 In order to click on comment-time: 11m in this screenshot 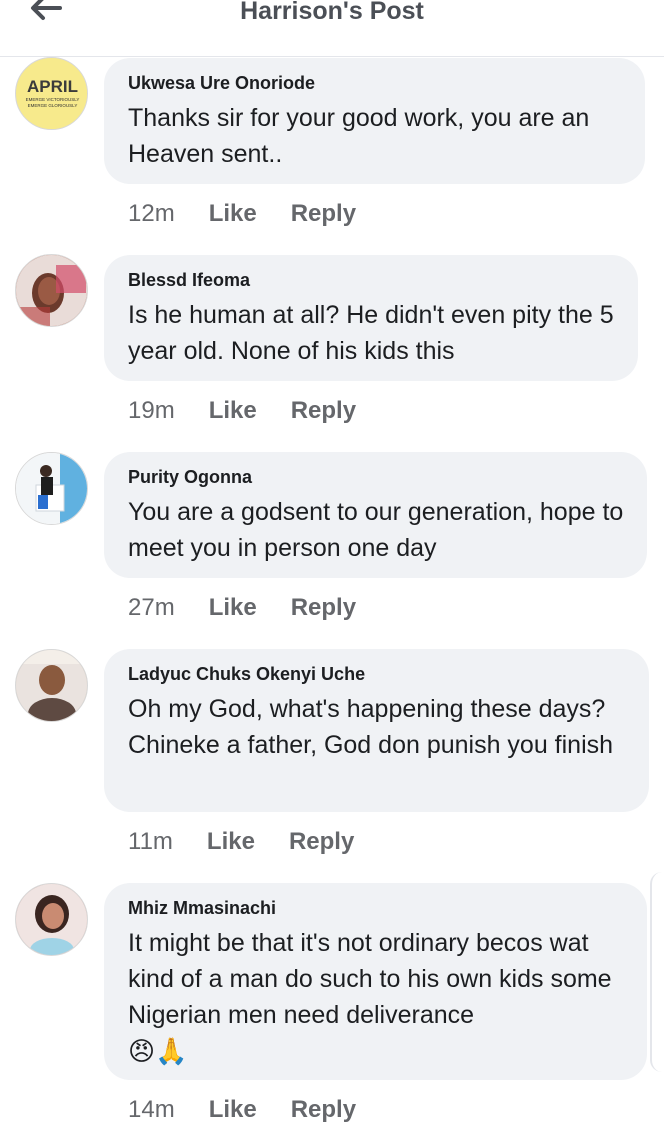, I will do `click(150, 841)`.